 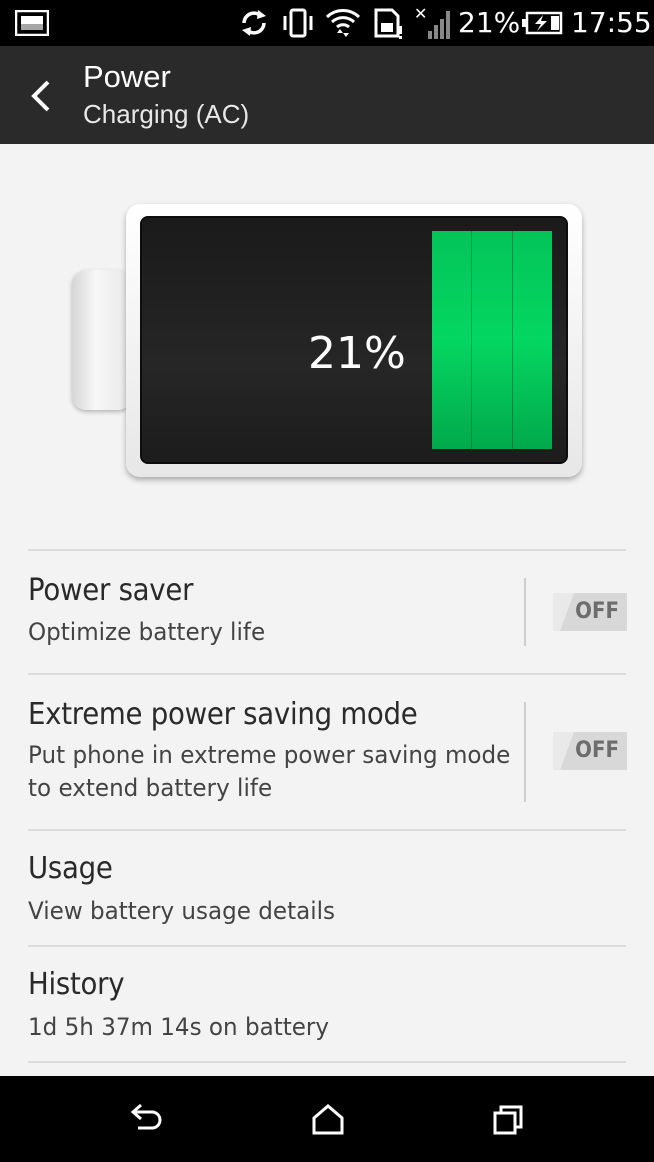 I want to click on navigation-bar, so click(x=327, y=1119).